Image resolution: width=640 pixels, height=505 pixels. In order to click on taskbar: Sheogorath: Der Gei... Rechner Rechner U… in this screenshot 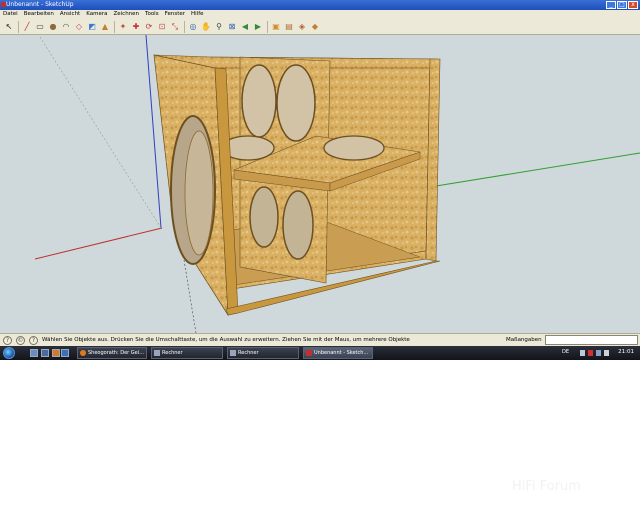, I will do `click(320, 353)`.